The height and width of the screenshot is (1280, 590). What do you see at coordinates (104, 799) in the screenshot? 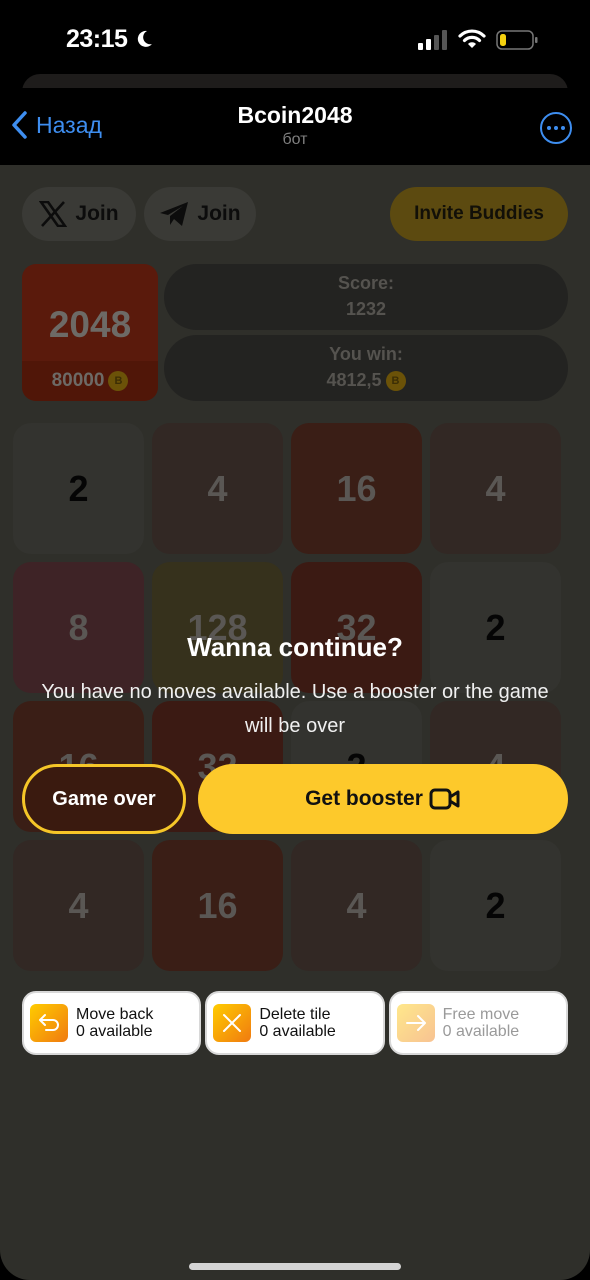
I see `game-over-button: Game over` at bounding box center [104, 799].